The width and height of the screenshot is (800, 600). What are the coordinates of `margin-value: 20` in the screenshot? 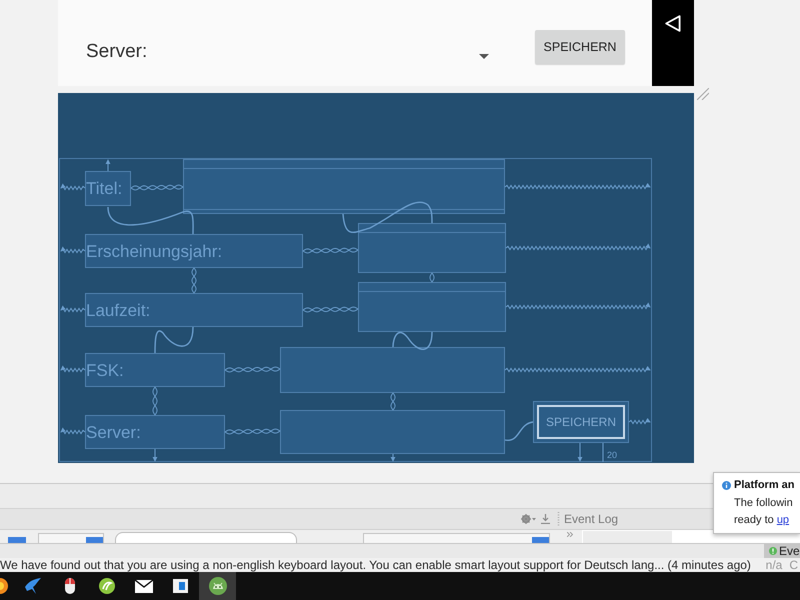 It's located at (612, 455).